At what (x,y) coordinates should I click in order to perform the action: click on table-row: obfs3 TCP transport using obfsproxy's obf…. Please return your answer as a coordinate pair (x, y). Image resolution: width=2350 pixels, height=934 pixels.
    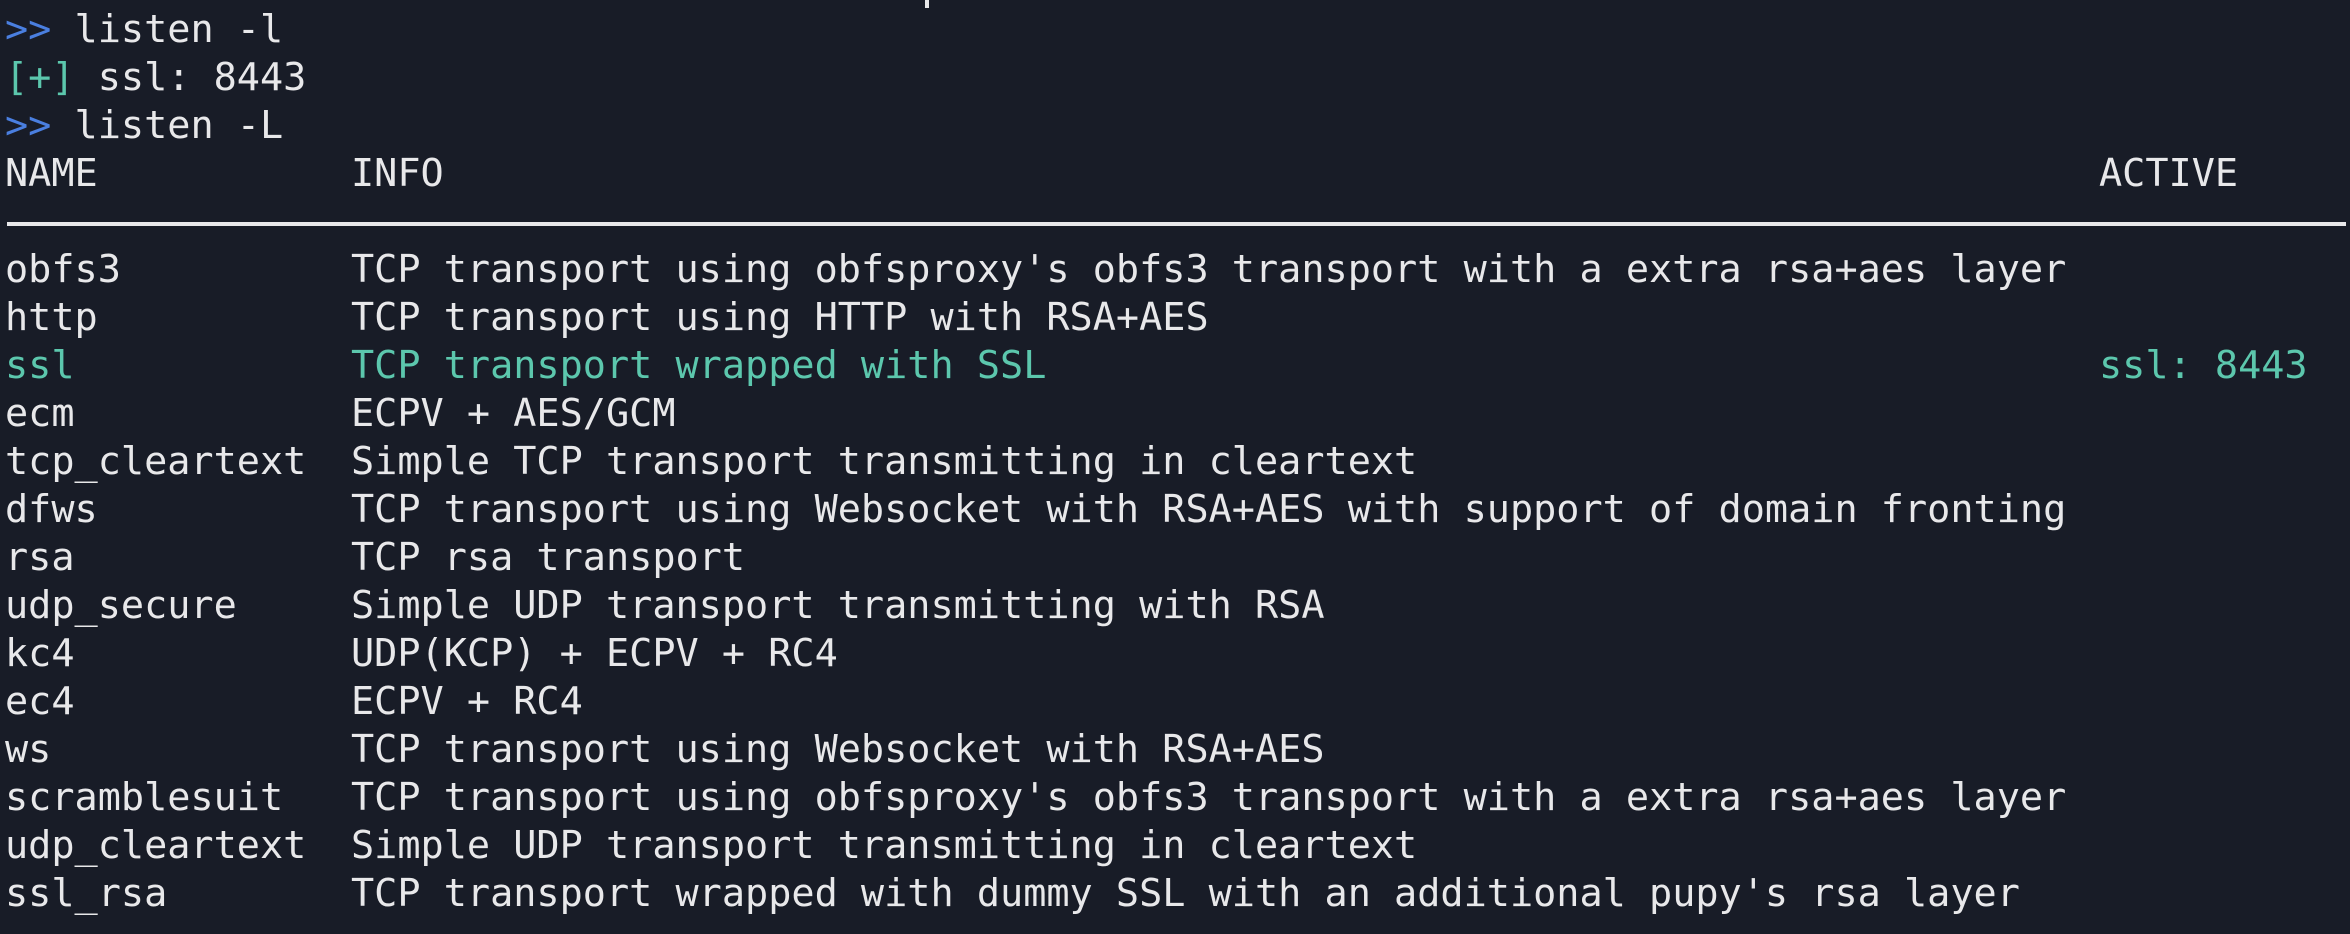
    Looking at the image, I should click on (1175, 270).